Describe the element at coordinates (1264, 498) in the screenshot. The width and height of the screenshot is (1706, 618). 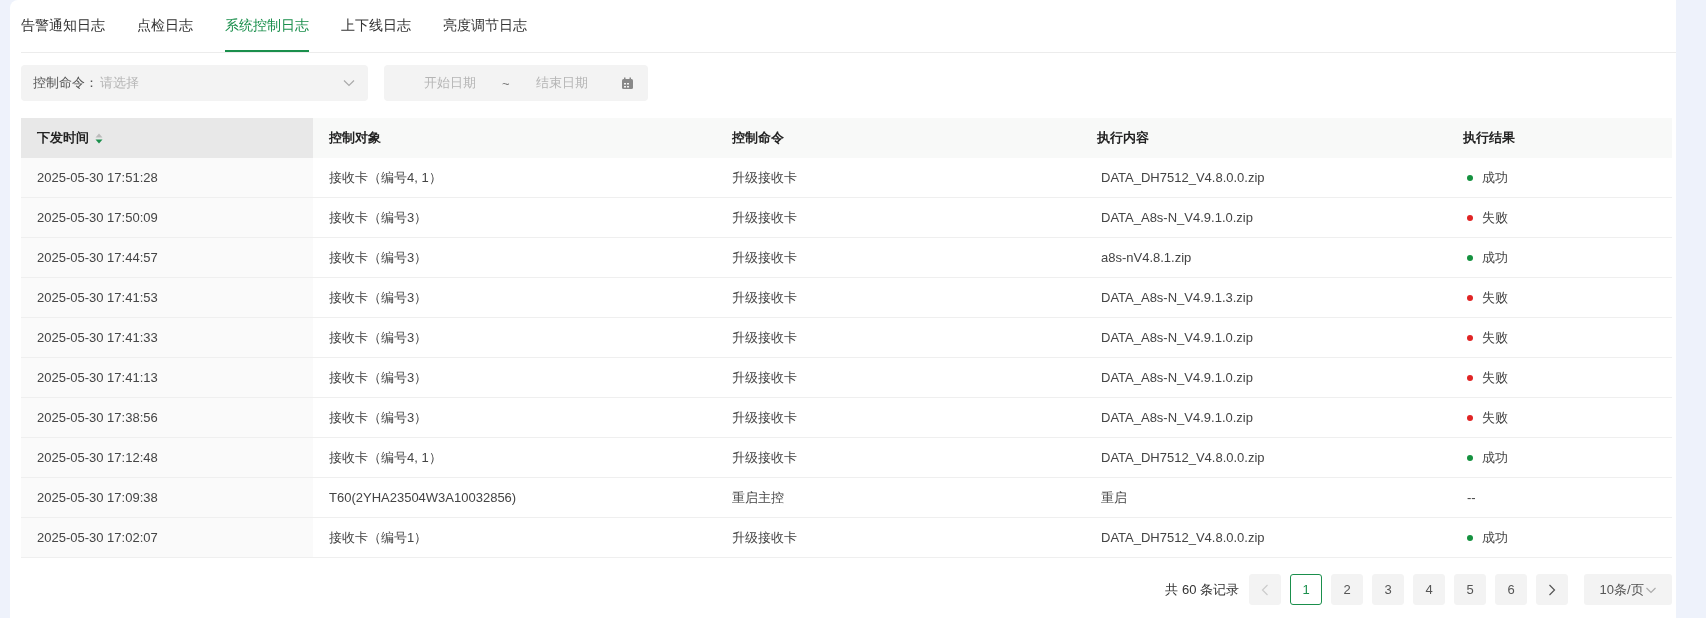
I see `table-cell: 重启` at that location.